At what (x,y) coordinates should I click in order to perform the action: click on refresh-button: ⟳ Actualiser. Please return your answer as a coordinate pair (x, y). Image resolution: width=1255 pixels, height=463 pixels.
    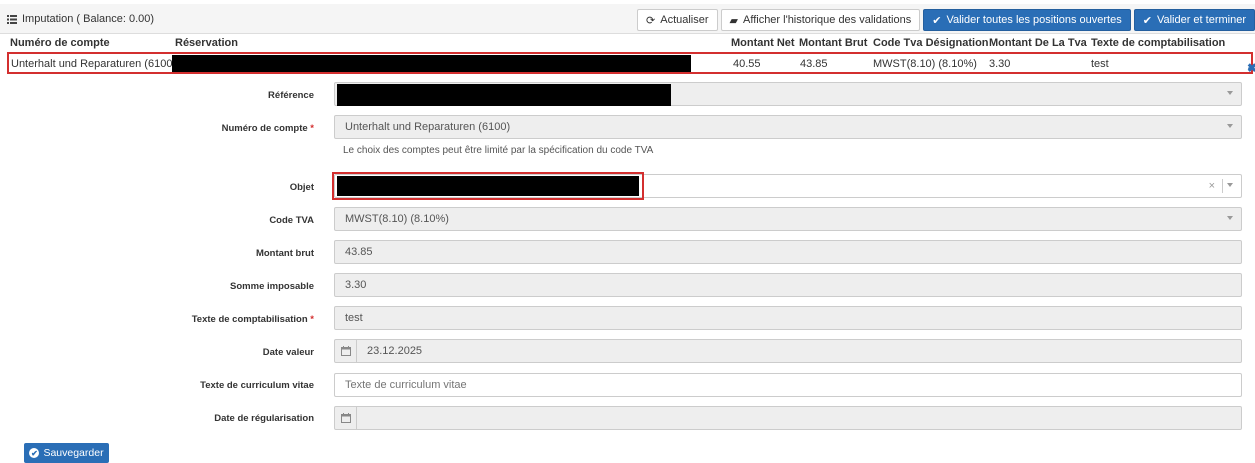
    Looking at the image, I should click on (677, 20).